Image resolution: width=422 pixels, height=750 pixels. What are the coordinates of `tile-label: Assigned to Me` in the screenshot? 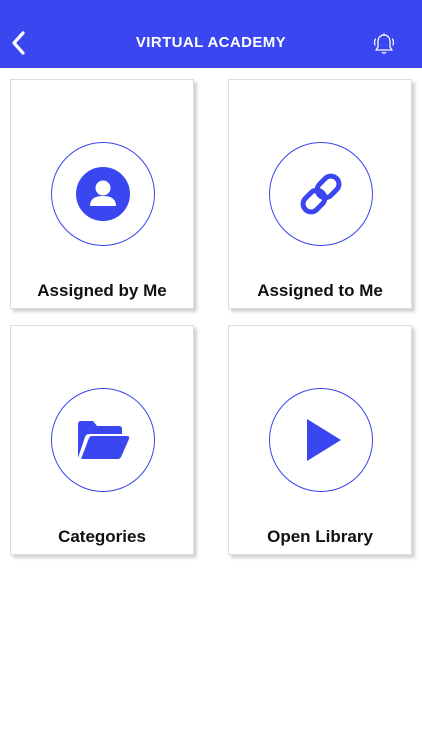 It's located at (320, 290).